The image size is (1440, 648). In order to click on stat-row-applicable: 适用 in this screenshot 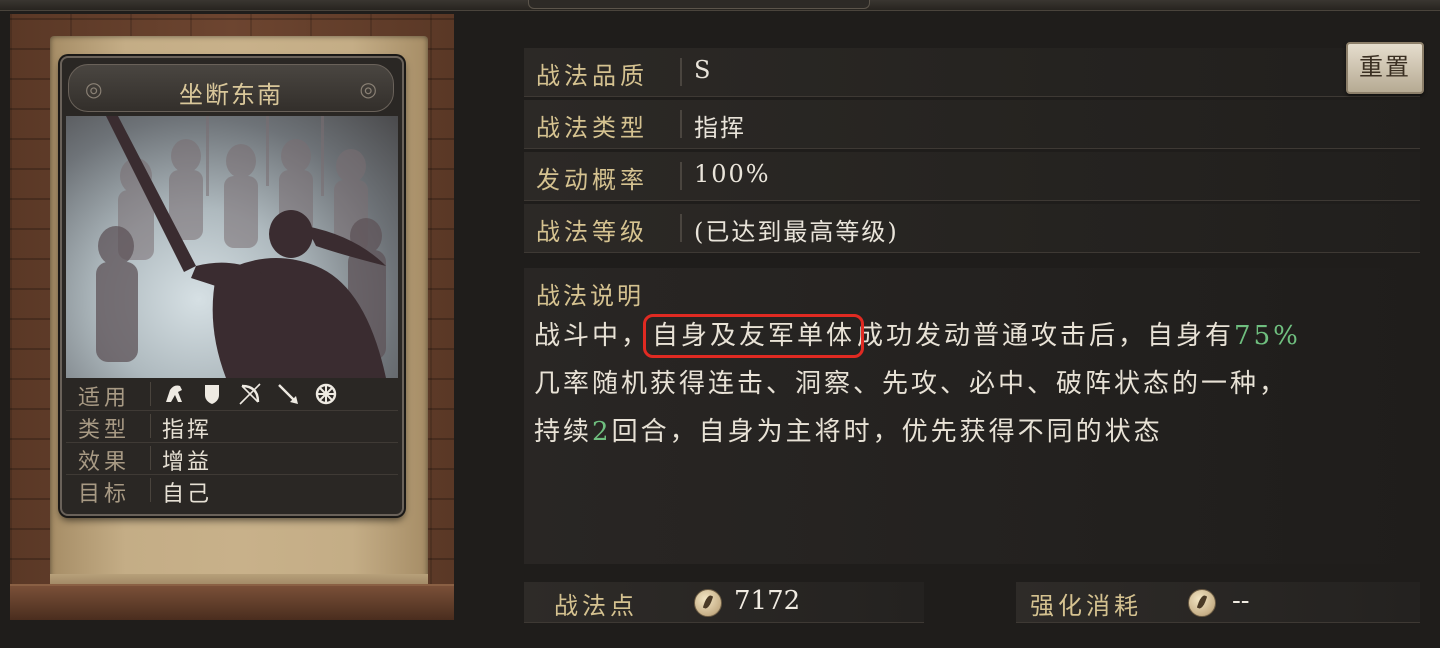, I will do `click(232, 394)`.